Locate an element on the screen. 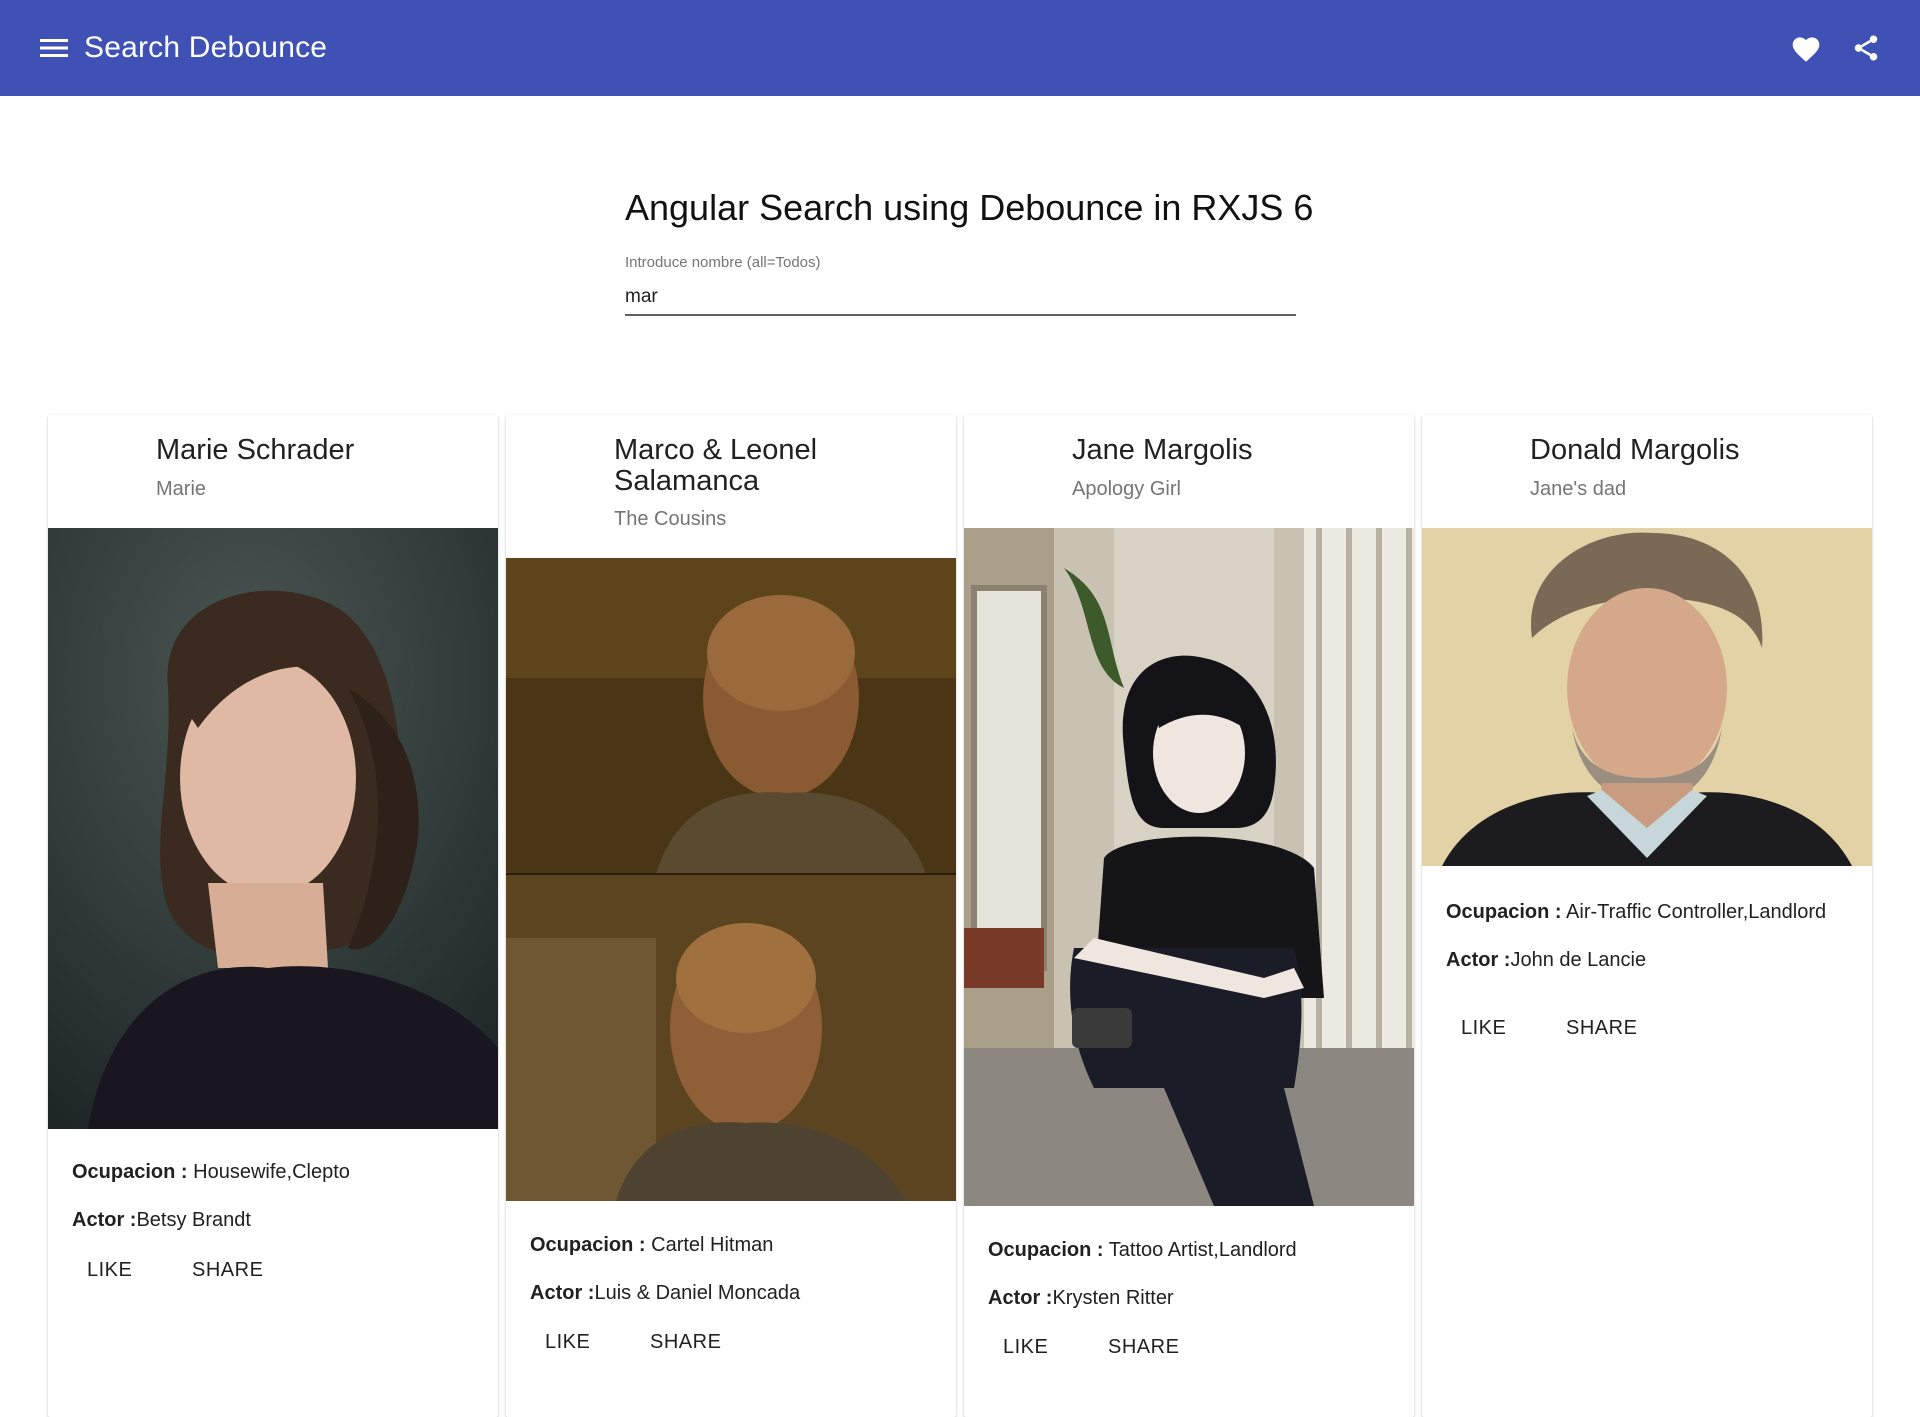 This screenshot has height=1417, width=1920. actor-value: John de Lancie is located at coordinates (1578, 960).